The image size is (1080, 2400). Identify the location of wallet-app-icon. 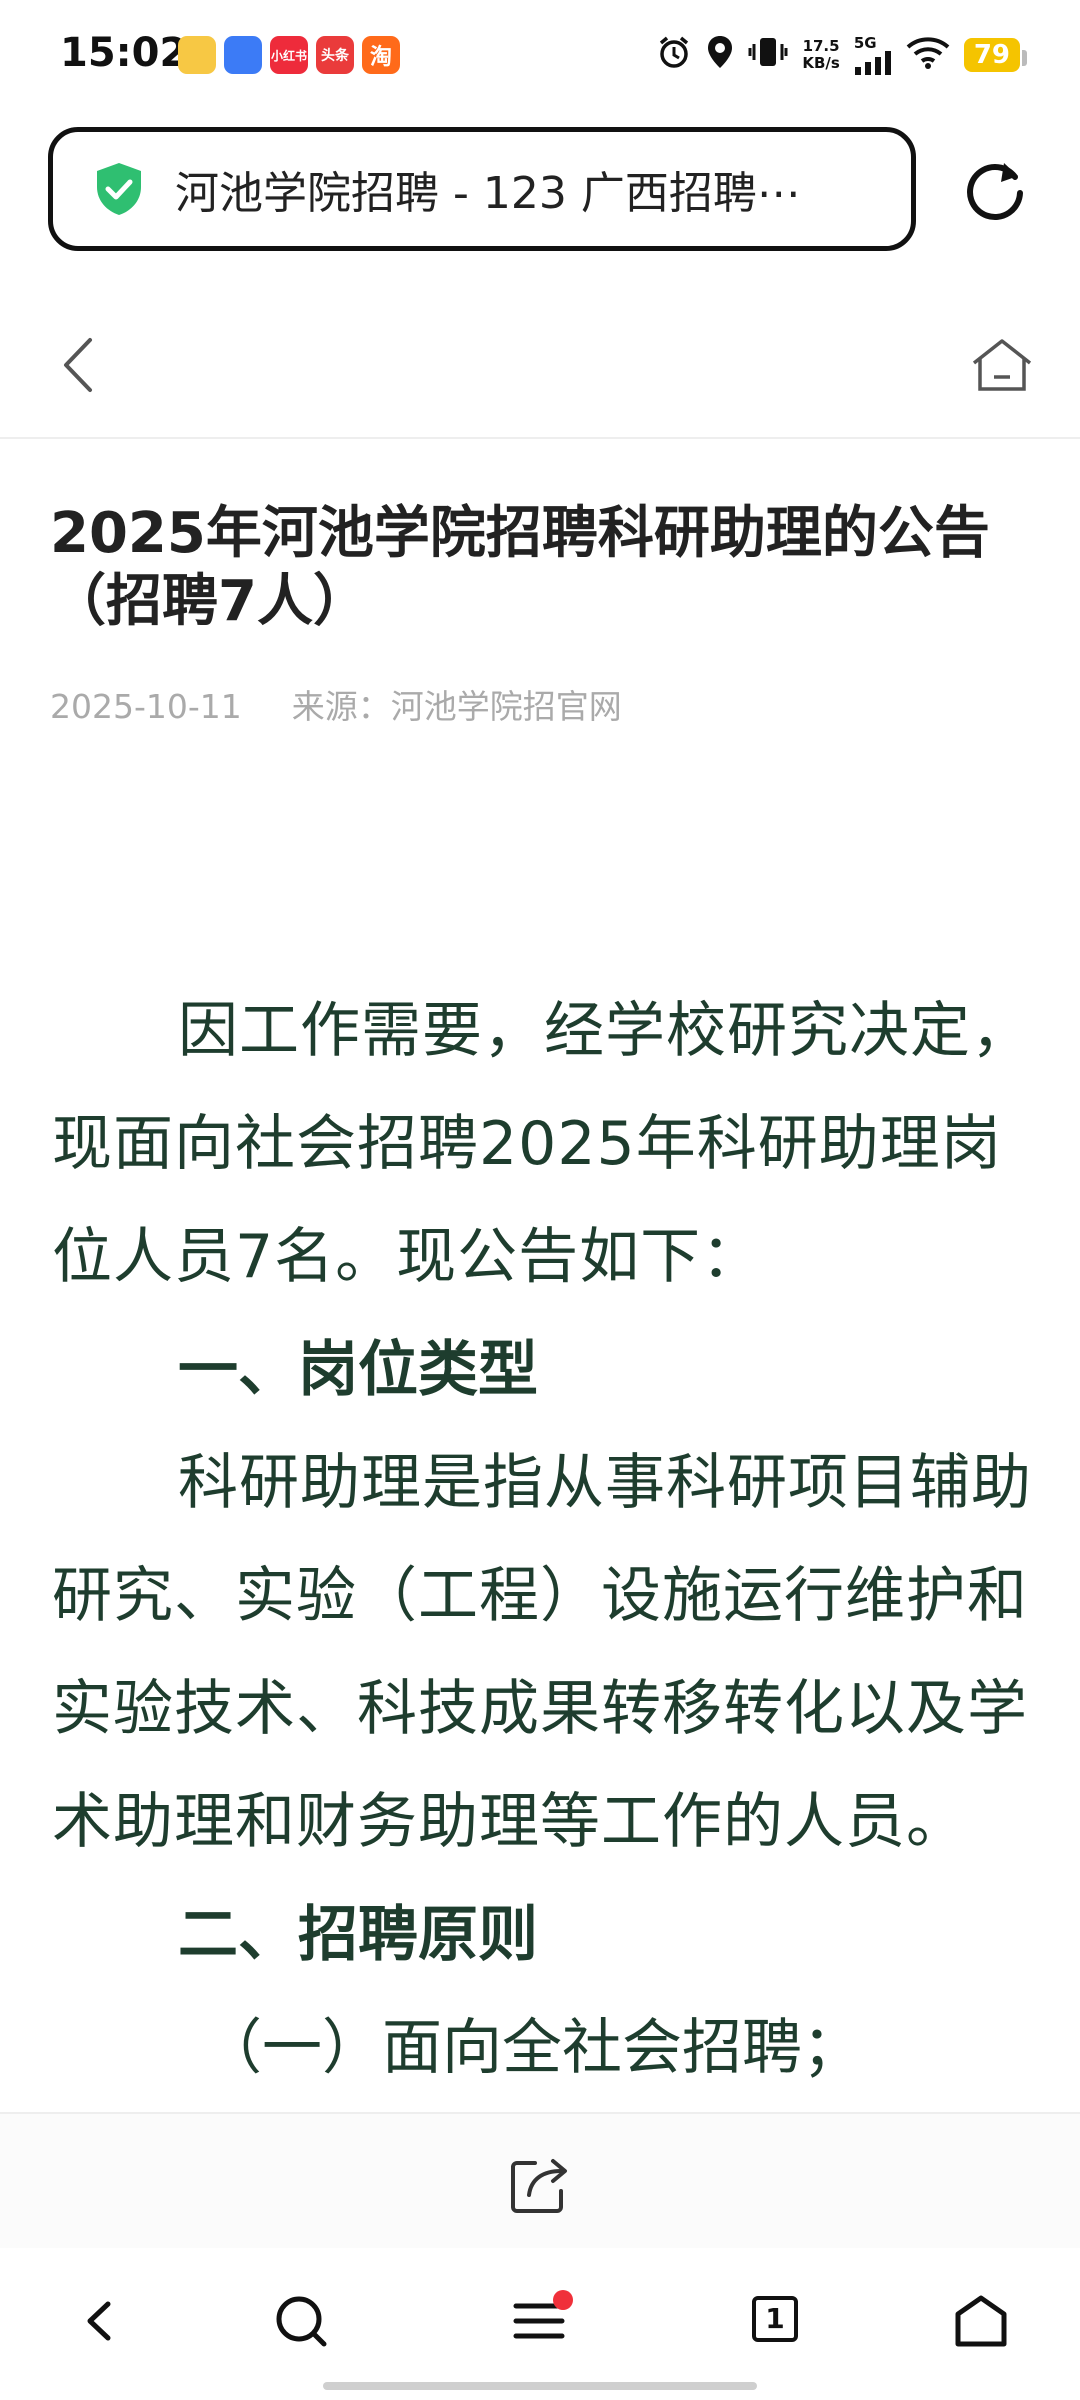
(197, 55).